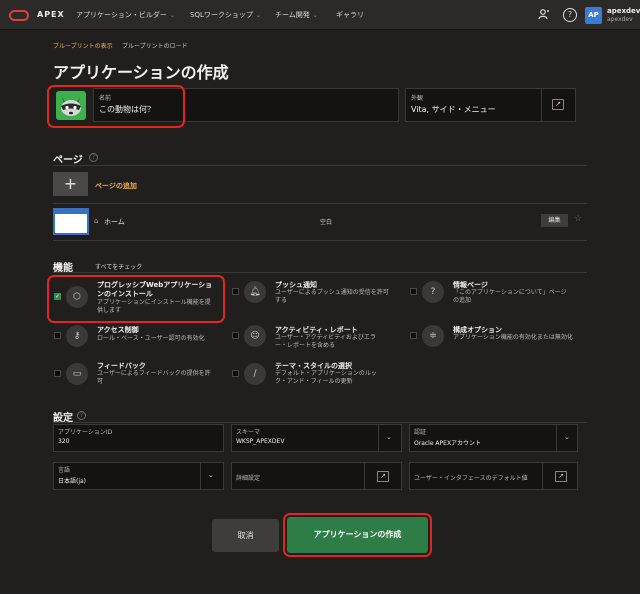 This screenshot has width=640, height=594. What do you see at coordinates (118, 266) in the screenshot?
I see `check-all-link: すべてをチェック` at bounding box center [118, 266].